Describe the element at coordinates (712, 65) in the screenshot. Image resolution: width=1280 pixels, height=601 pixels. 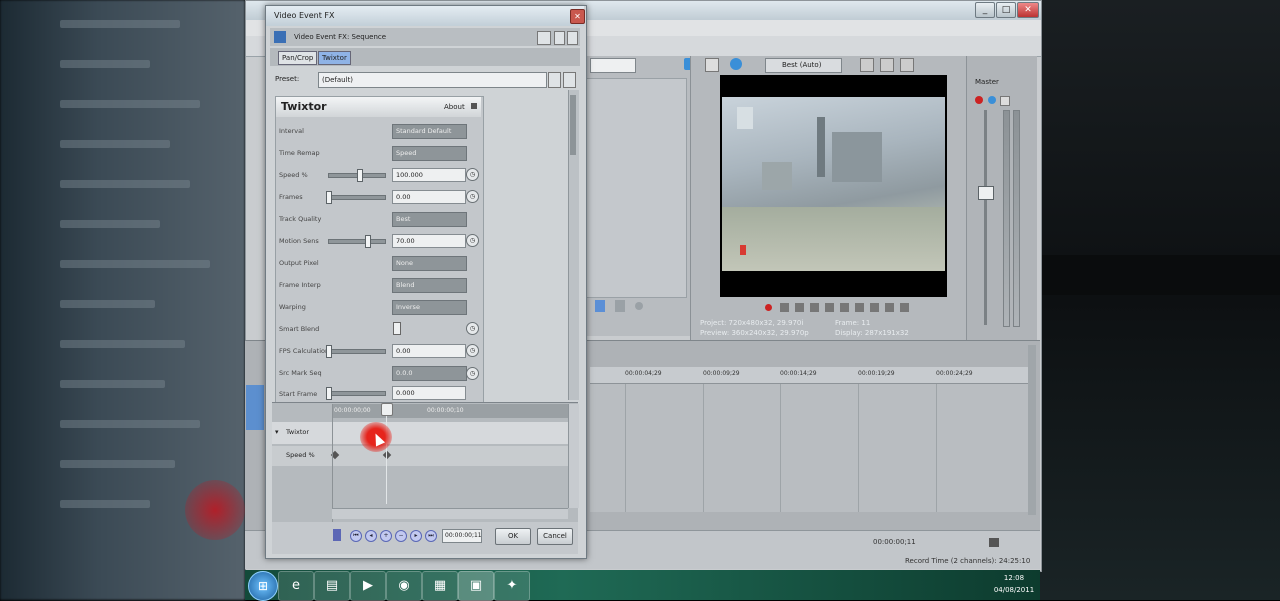
I see `preview-props-icon` at that location.